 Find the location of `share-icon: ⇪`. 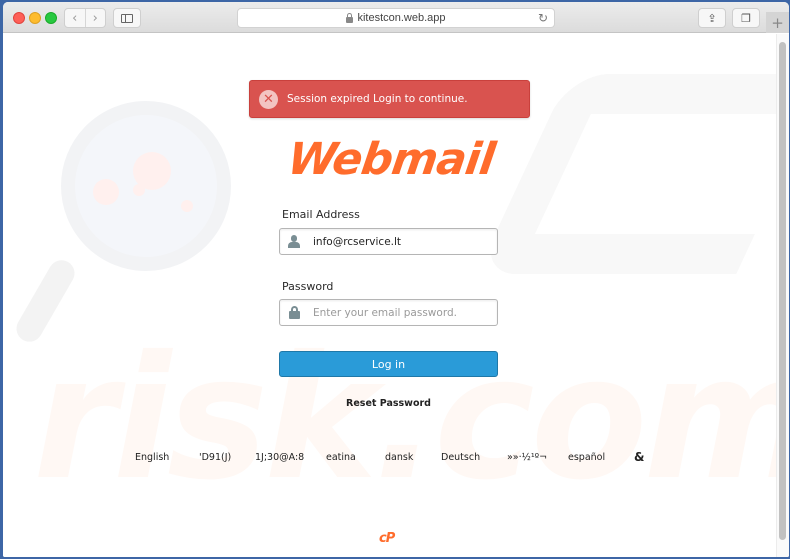

share-icon: ⇪ is located at coordinates (712, 18).